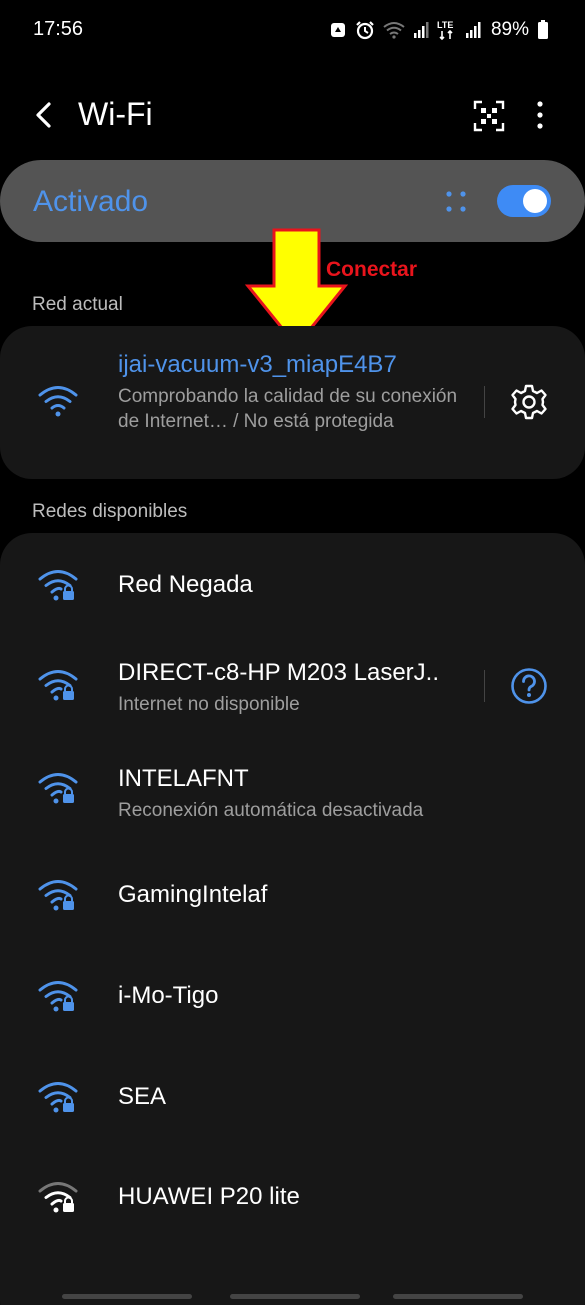 This screenshot has width=585, height=1305. What do you see at coordinates (421, 30) in the screenshot?
I see `signal-icon` at bounding box center [421, 30].